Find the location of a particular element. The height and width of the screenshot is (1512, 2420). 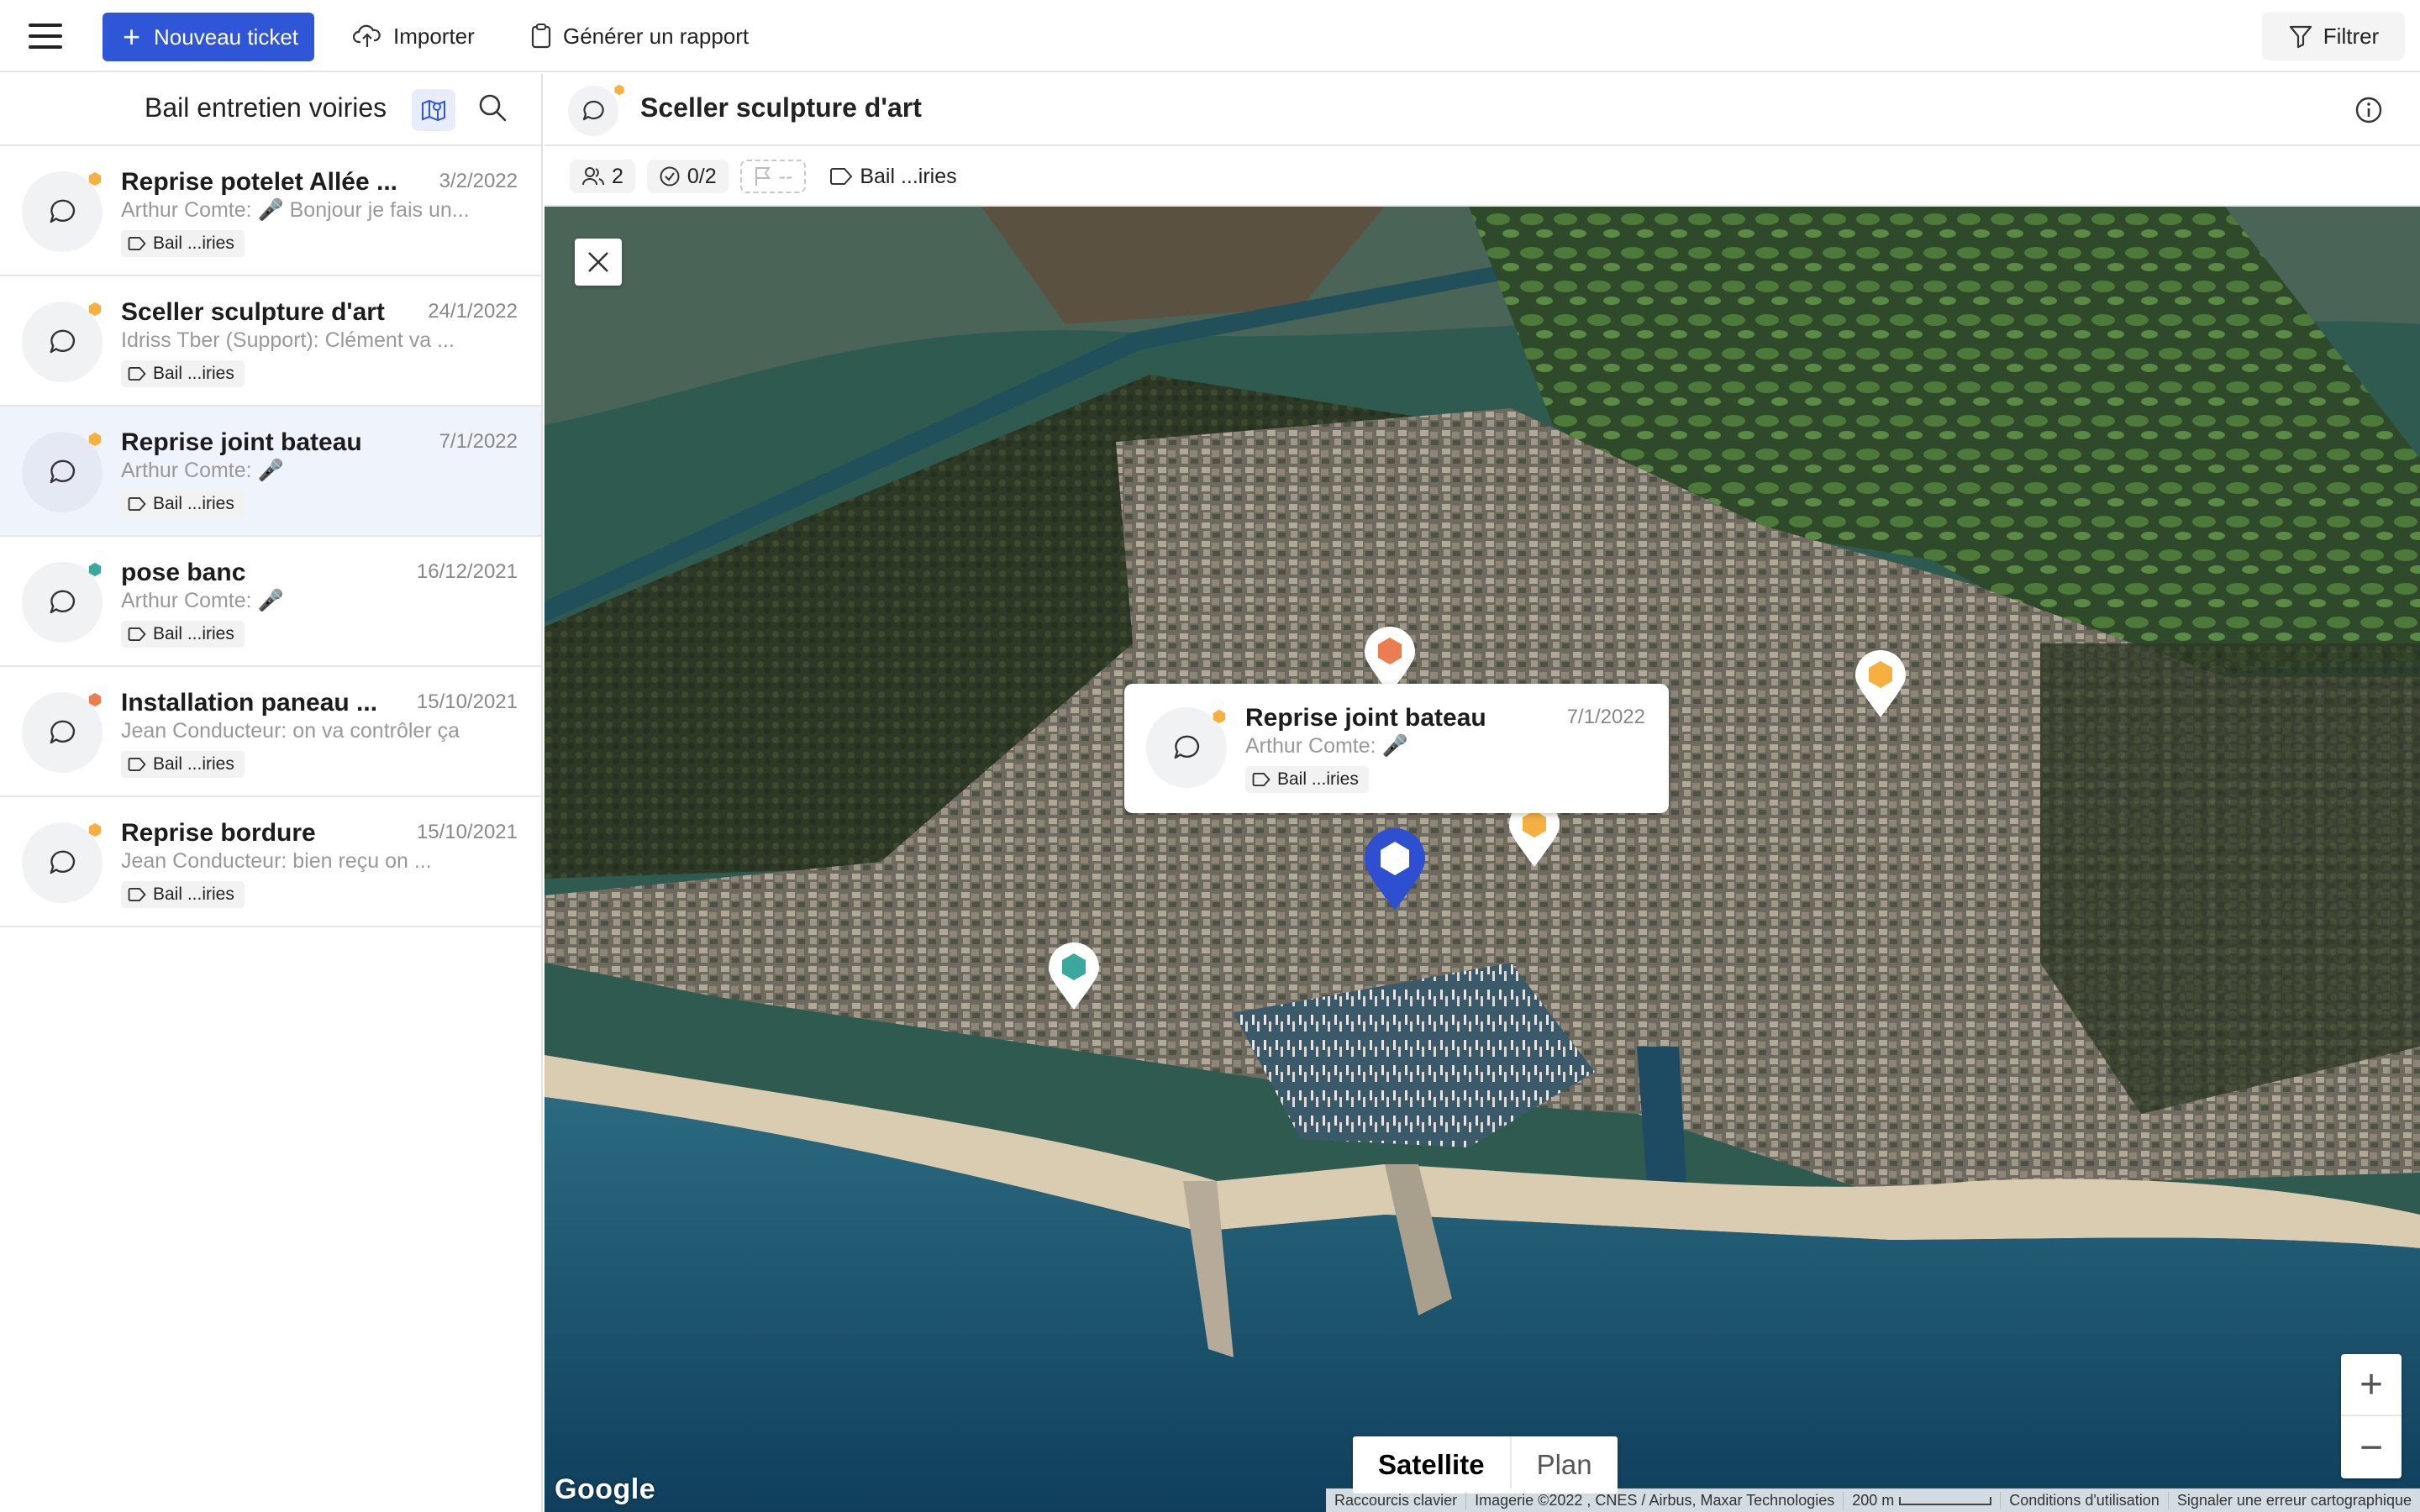

cloud-upload-icon is located at coordinates (367, 35).